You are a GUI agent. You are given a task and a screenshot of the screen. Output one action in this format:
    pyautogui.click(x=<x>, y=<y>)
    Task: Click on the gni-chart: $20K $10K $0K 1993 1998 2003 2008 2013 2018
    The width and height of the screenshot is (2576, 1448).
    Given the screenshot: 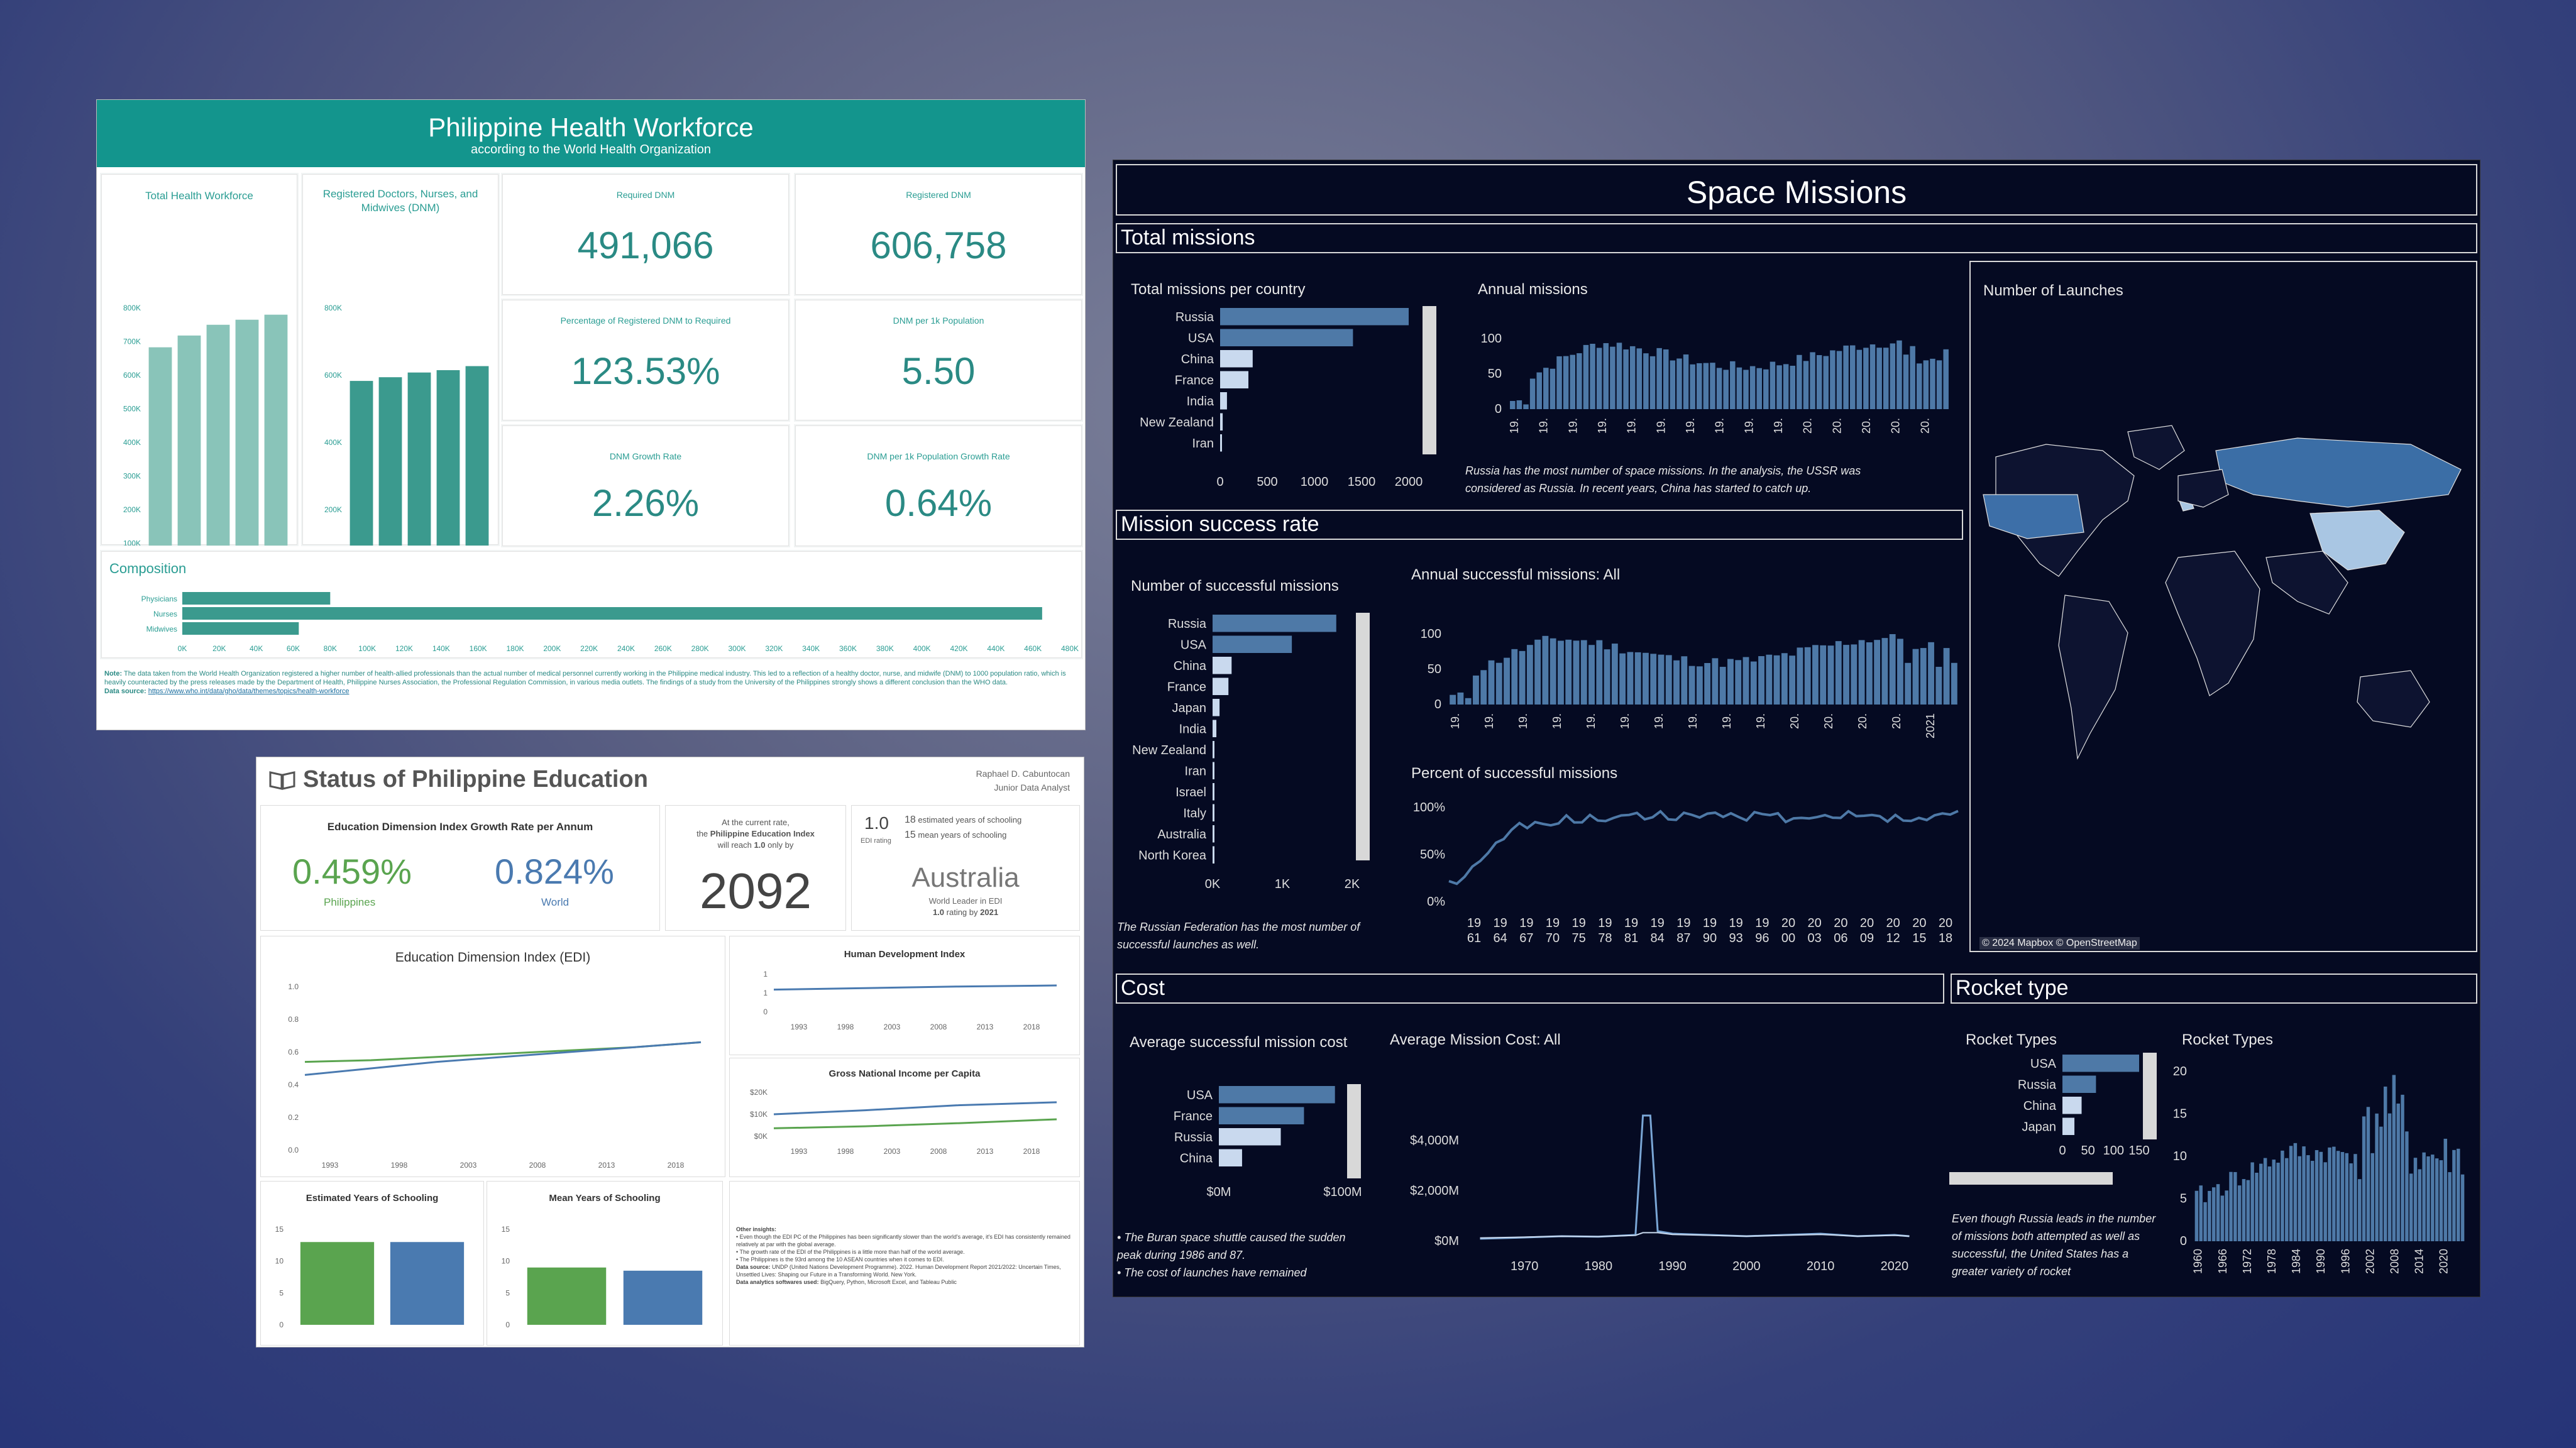 What is the action you would take?
    pyautogui.click(x=904, y=1122)
    